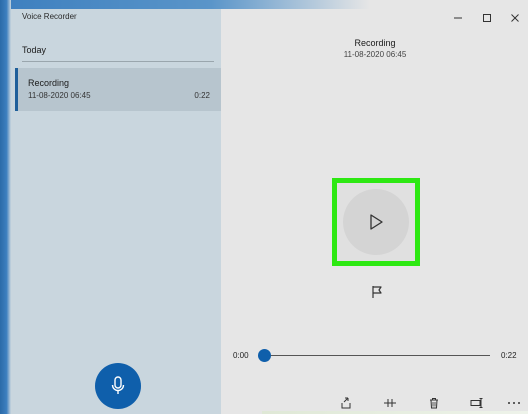 Image resolution: width=528 pixels, height=414 pixels. I want to click on share-button, so click(346, 403).